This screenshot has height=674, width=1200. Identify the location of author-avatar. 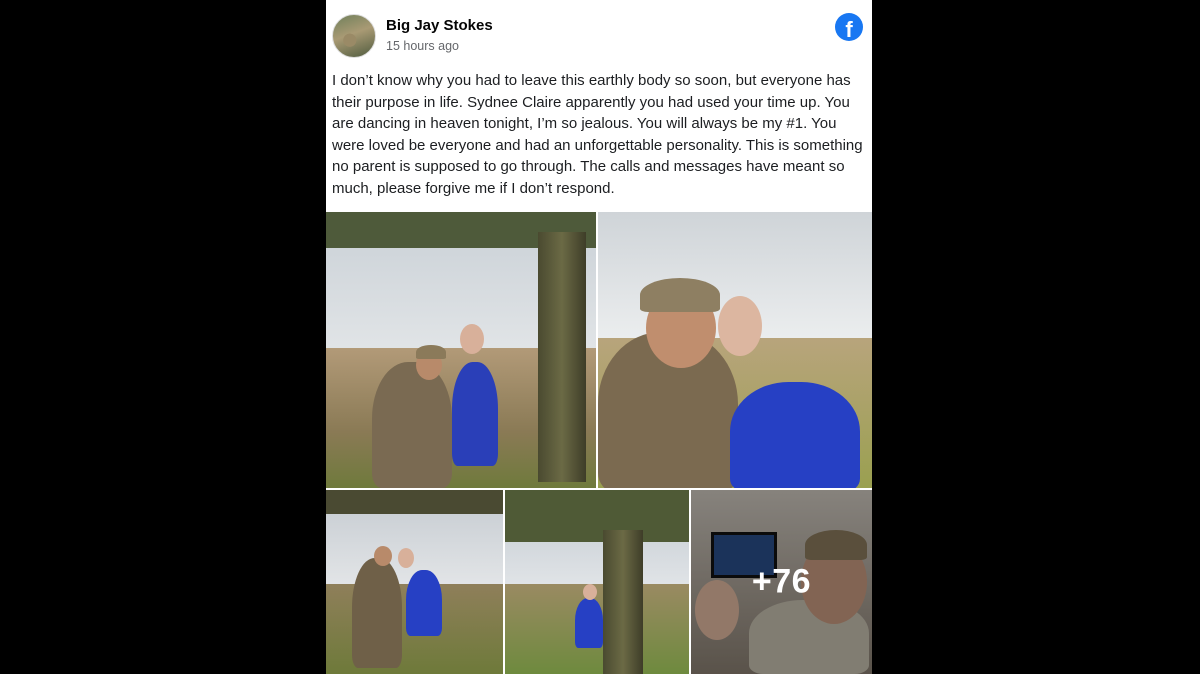
(354, 36).